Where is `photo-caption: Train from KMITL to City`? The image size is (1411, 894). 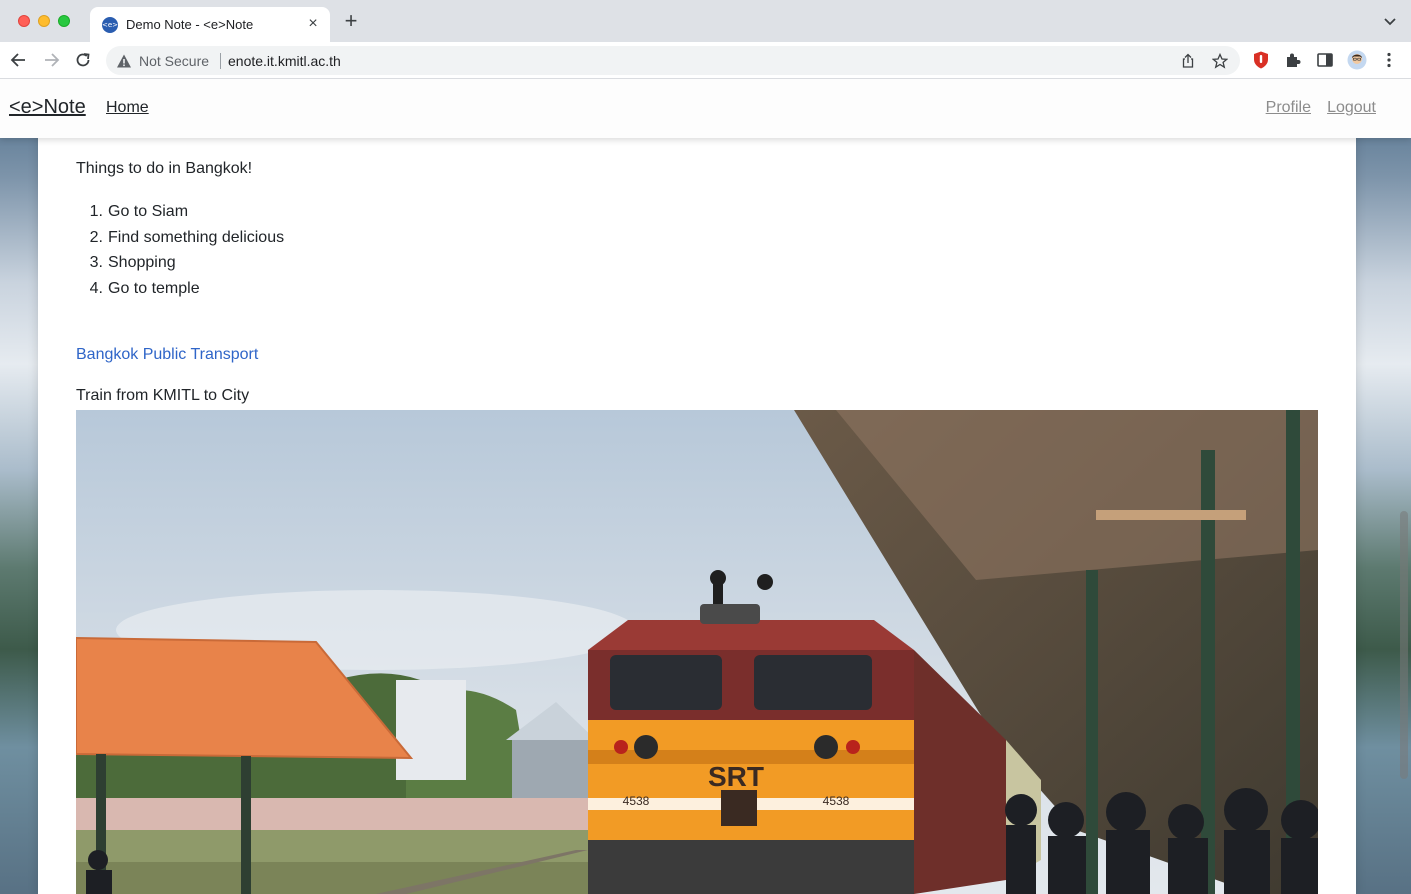 photo-caption: Train from KMITL to City is located at coordinates (163, 395).